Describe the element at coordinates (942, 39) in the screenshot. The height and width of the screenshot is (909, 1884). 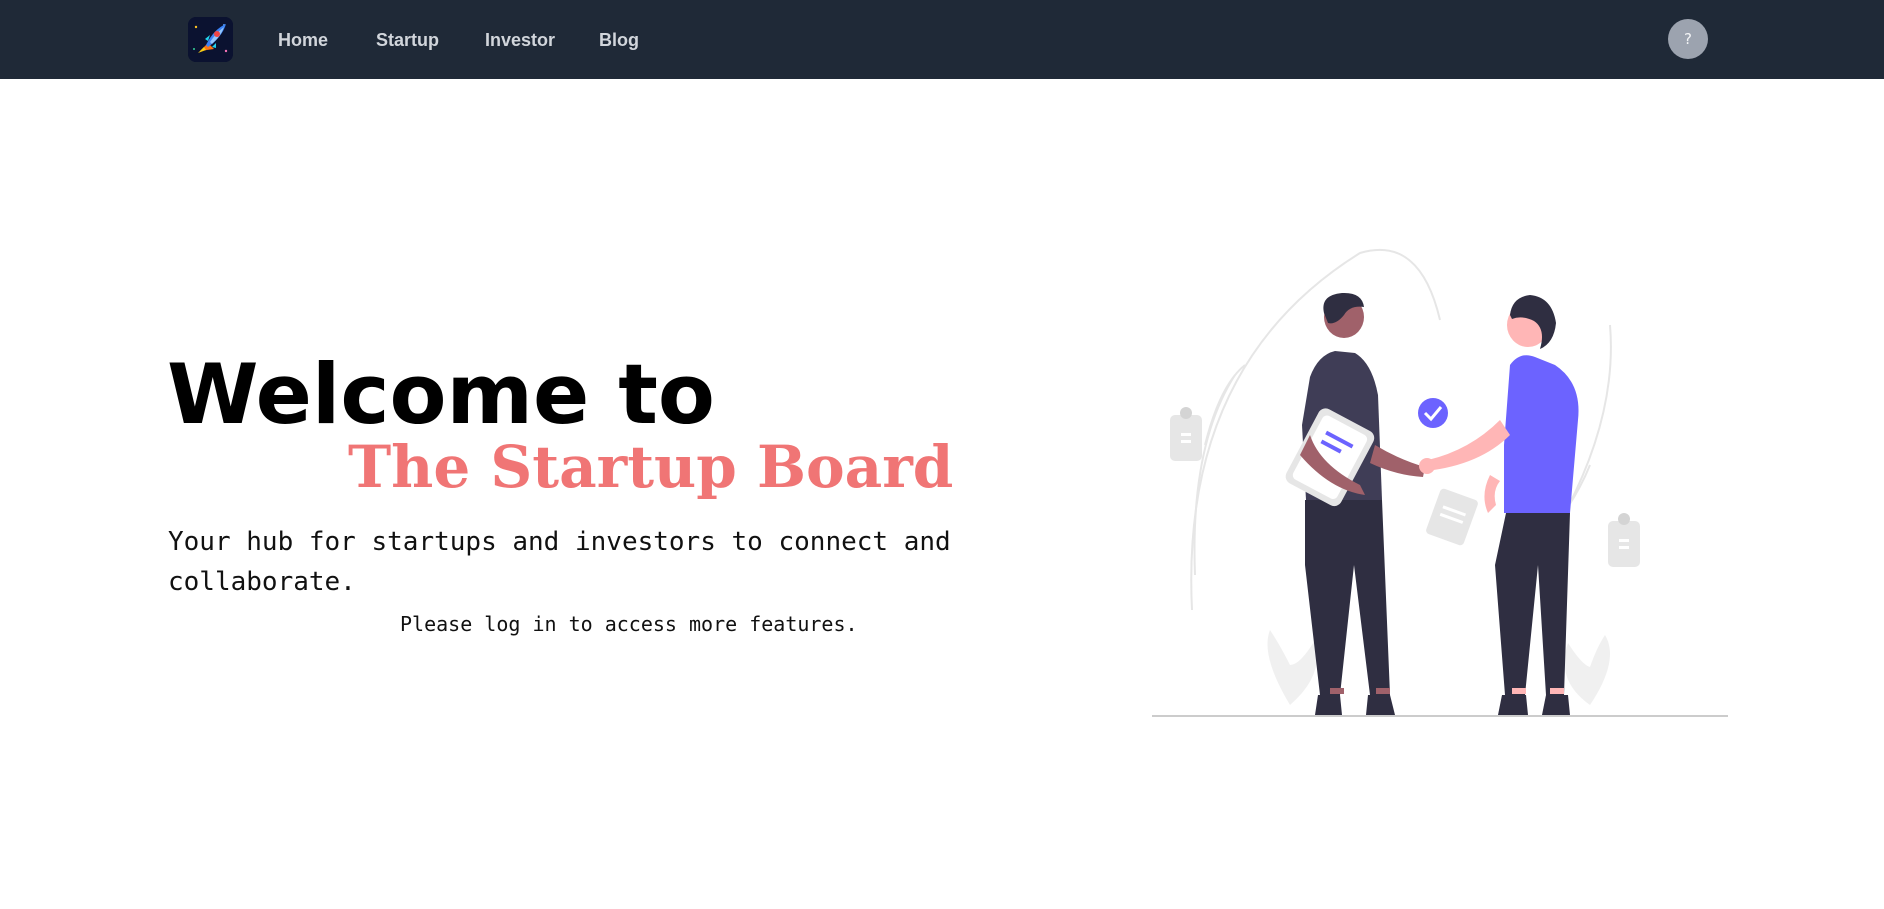
I see `navbar: Home Startup Investor Blog ?` at that location.